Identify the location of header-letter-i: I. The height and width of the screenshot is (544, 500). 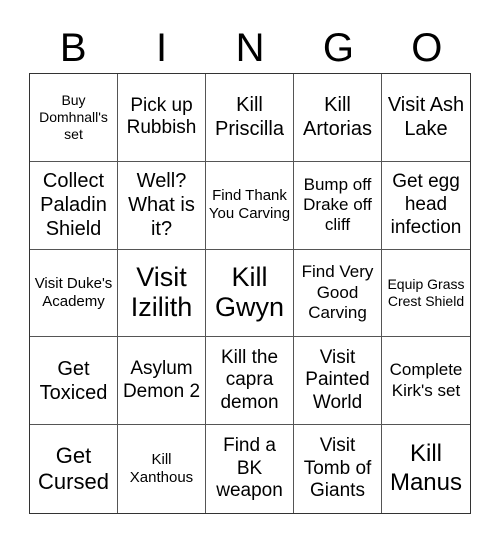
(162, 48).